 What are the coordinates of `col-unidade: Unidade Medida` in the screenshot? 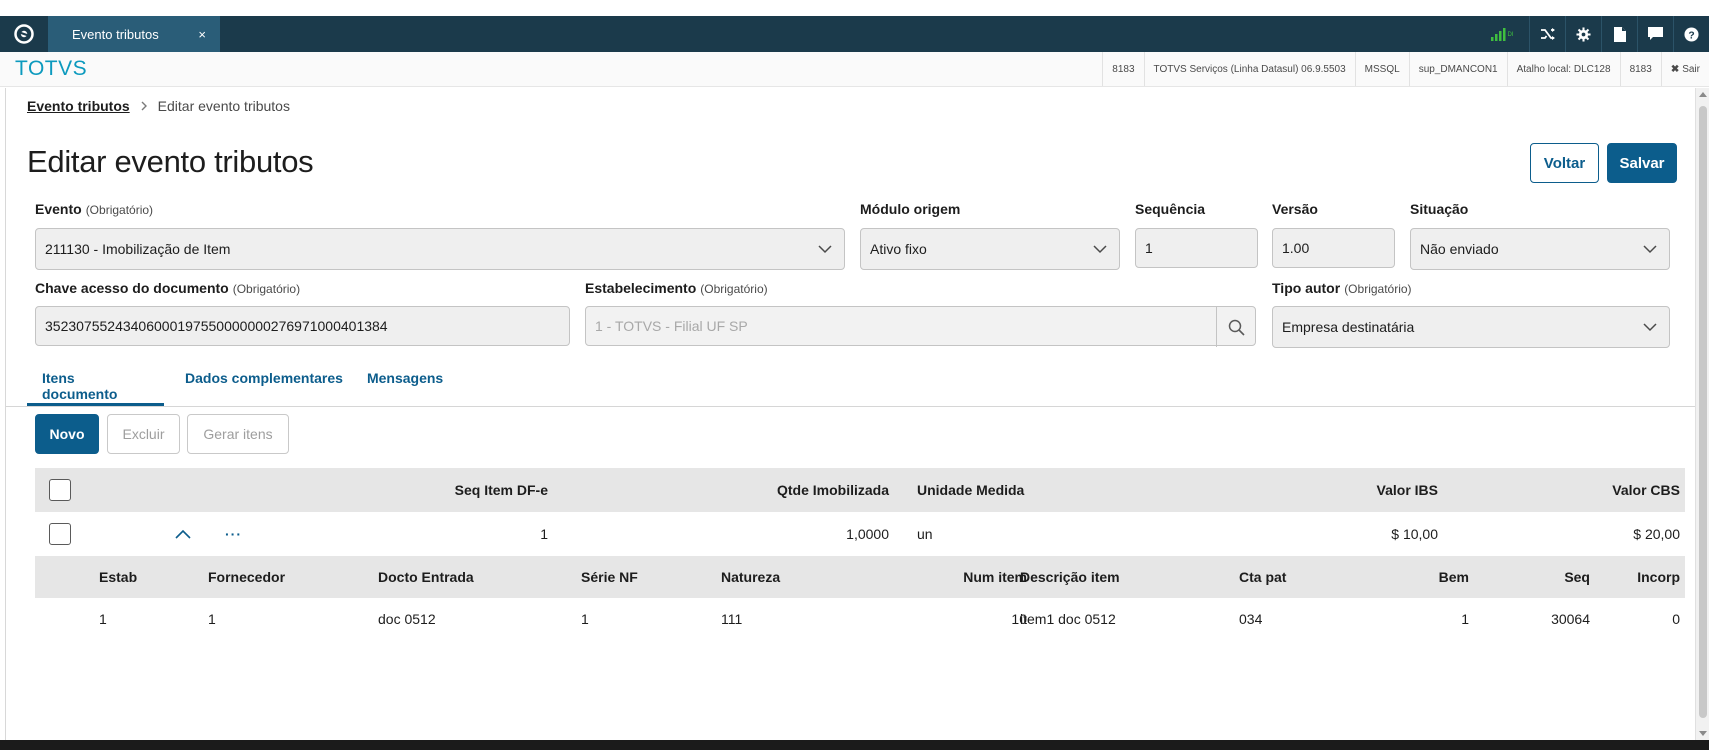 It's located at (970, 490).